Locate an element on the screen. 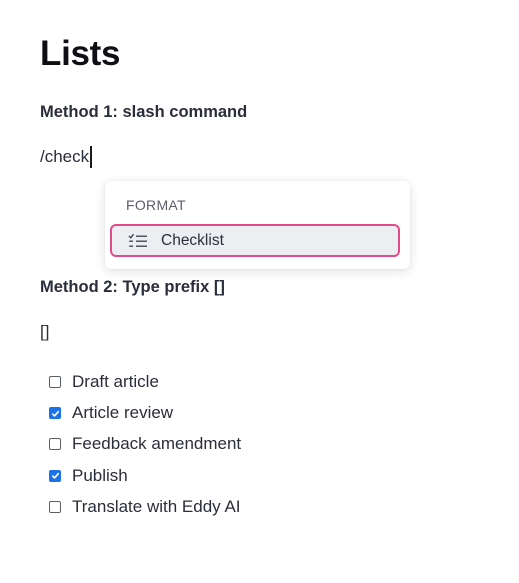  checklist-item-label: Publish is located at coordinates (100, 475).